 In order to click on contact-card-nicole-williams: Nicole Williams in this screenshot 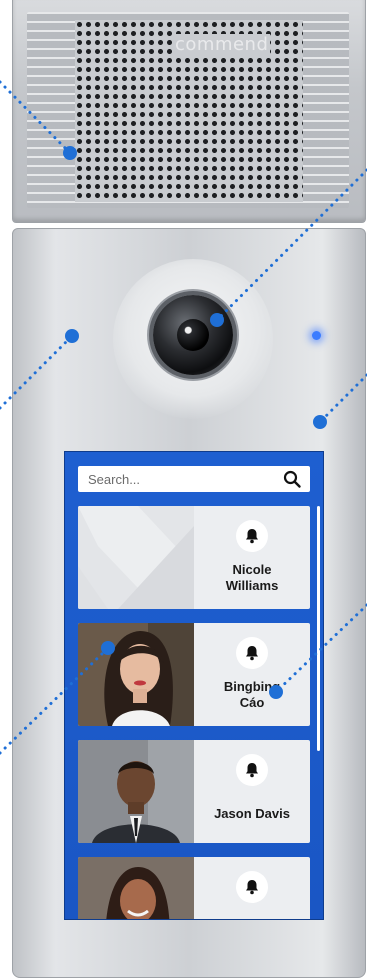, I will do `click(194, 557)`.